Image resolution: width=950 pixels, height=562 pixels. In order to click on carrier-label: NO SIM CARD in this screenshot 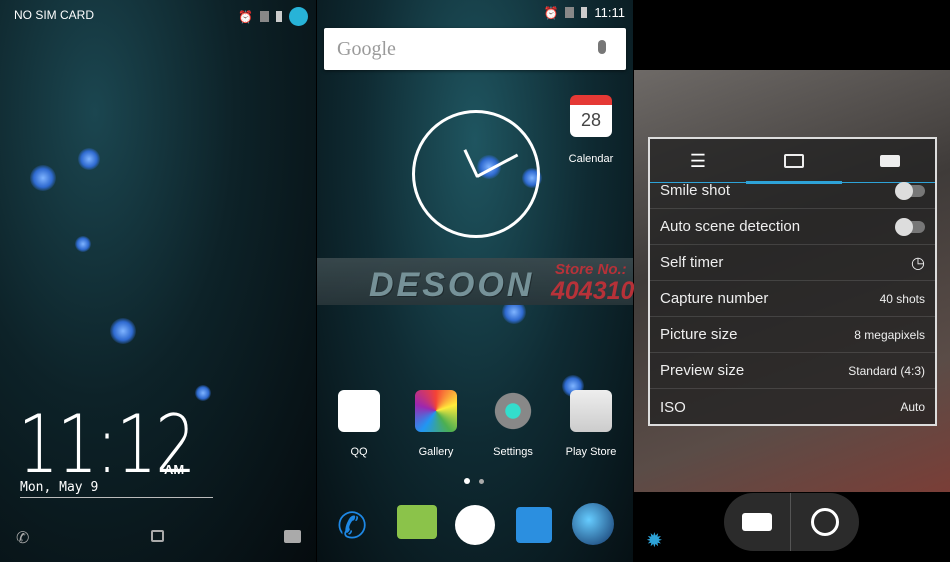, I will do `click(54, 15)`.